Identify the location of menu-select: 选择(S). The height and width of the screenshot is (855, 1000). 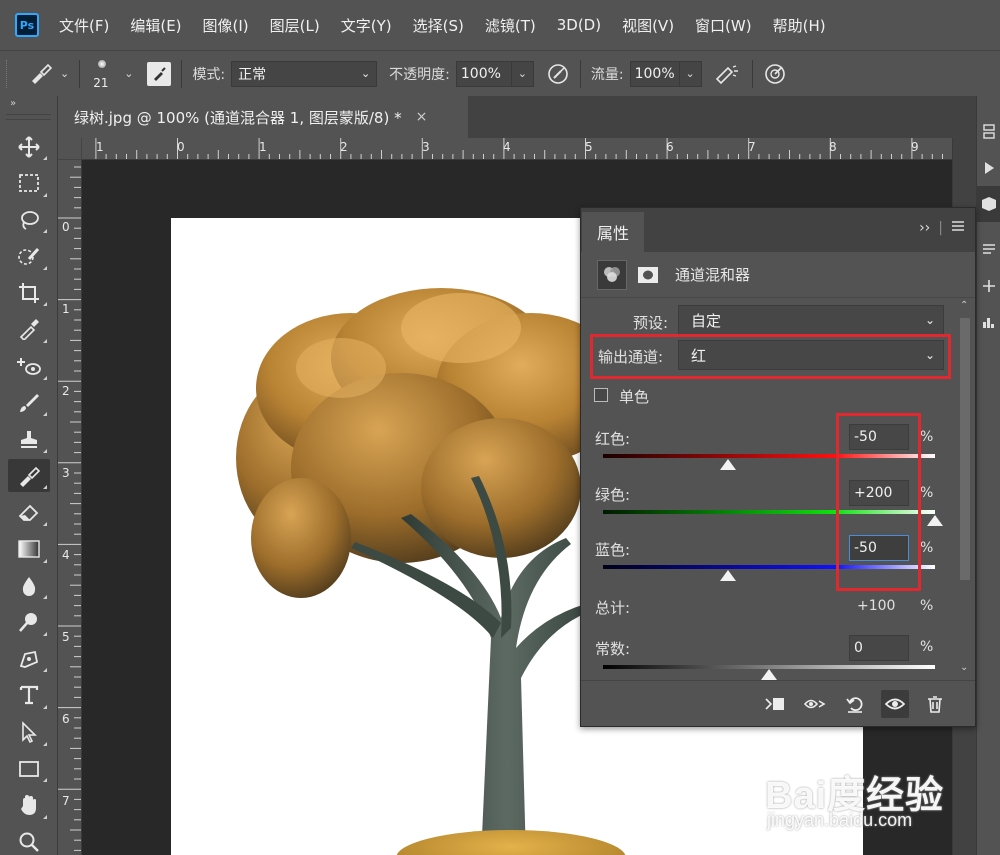
(438, 25).